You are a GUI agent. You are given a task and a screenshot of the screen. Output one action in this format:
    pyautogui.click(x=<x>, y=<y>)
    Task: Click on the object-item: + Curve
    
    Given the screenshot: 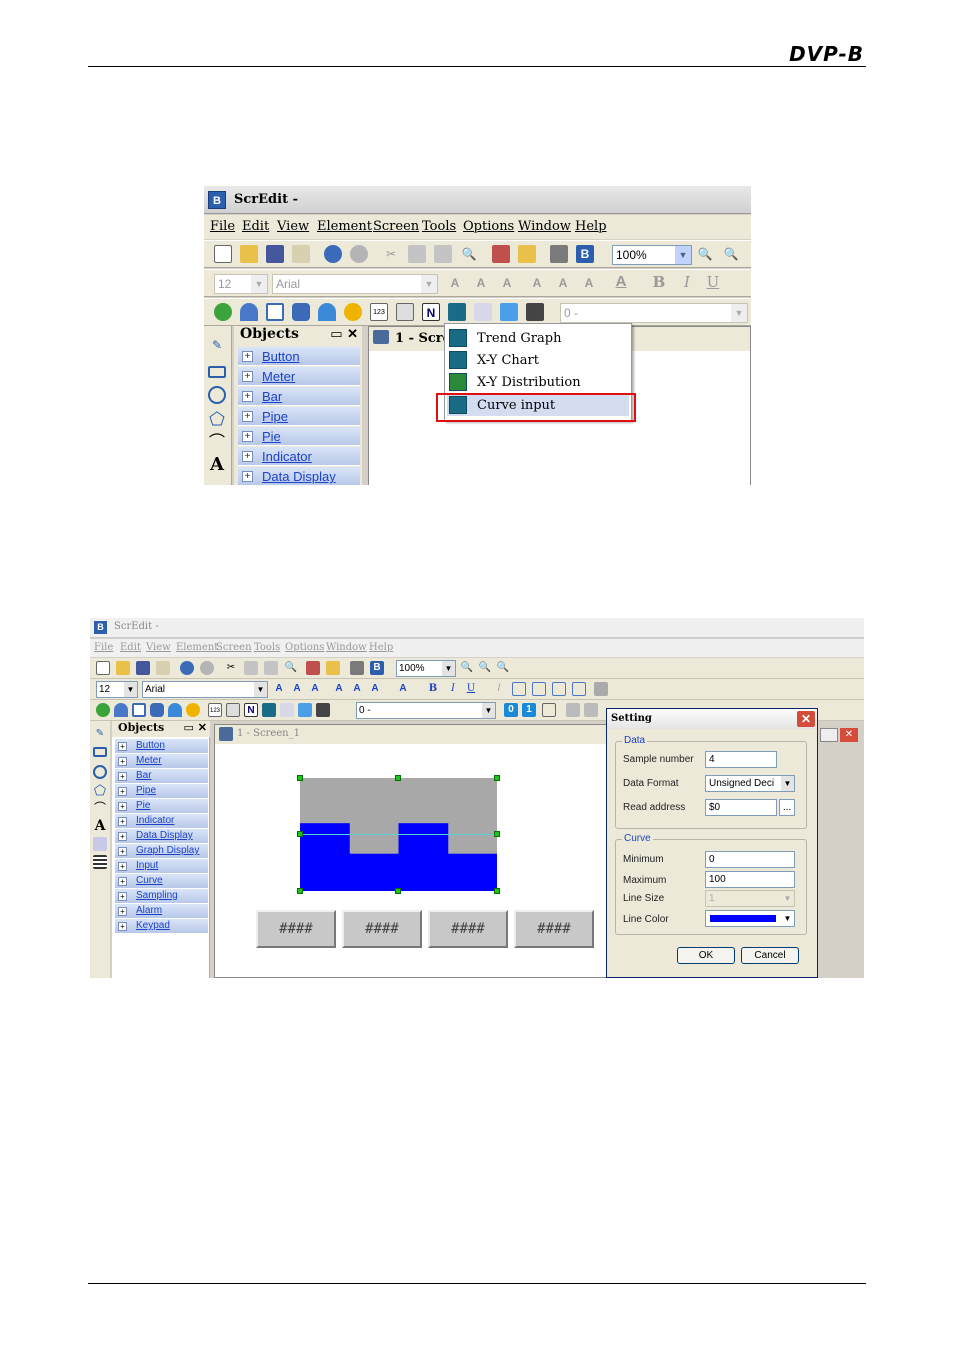 What is the action you would take?
    pyautogui.click(x=161, y=881)
    